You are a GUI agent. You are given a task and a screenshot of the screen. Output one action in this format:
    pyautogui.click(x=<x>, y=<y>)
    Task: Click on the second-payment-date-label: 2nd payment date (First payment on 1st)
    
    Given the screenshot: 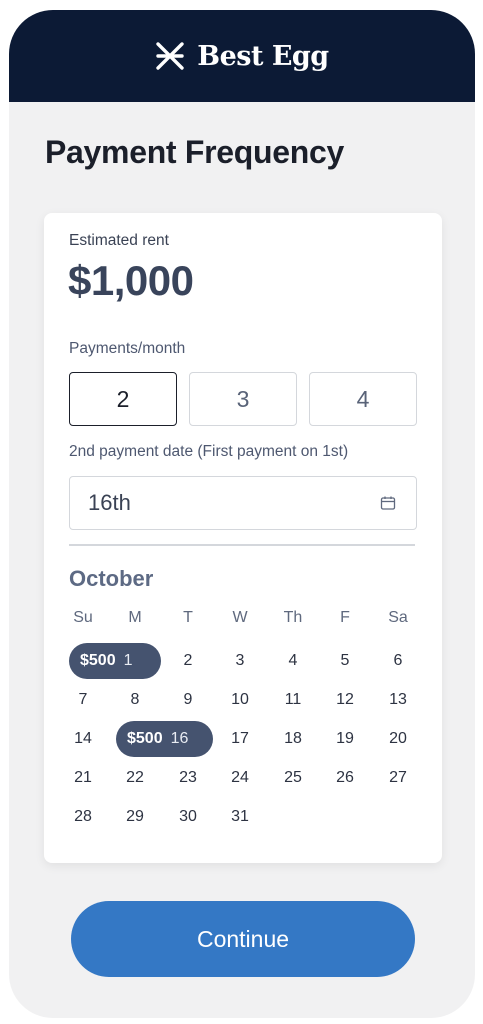 What is the action you would take?
    pyautogui.click(x=209, y=451)
    